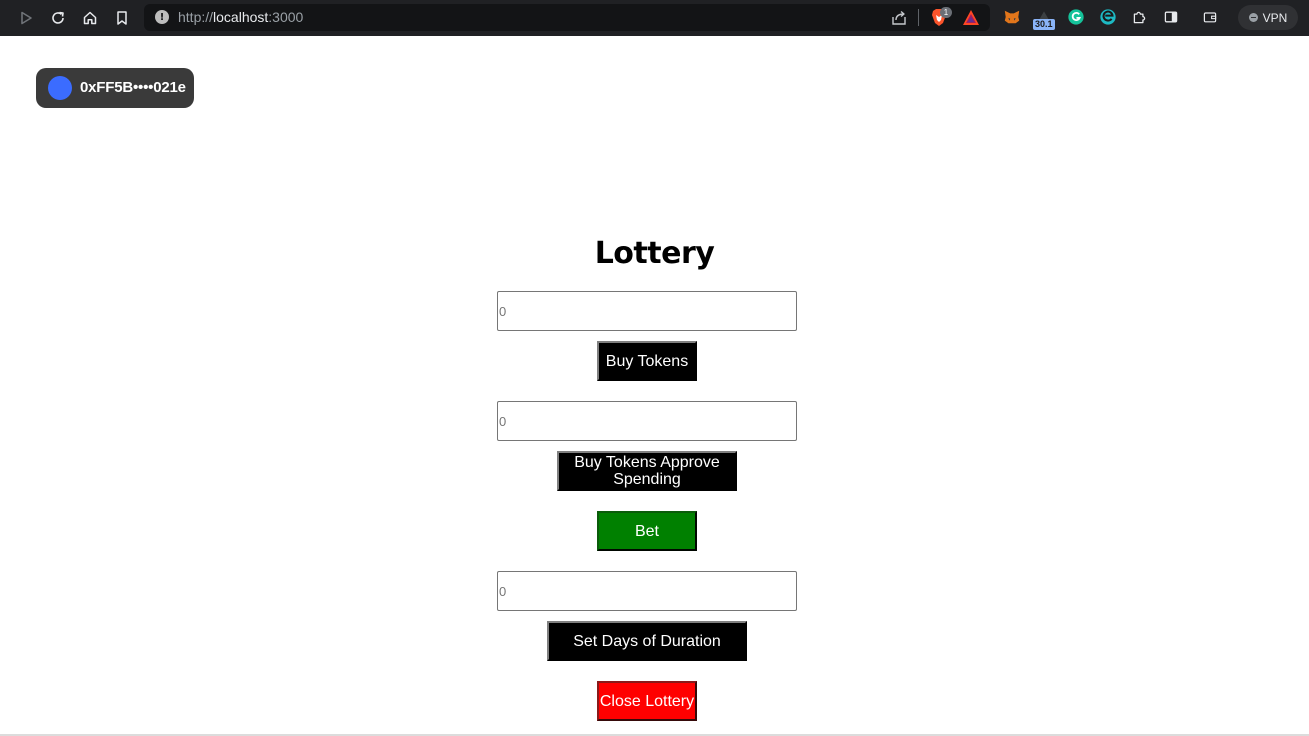  Describe the element at coordinates (122, 18) in the screenshot. I see `bookmark-icon` at that location.